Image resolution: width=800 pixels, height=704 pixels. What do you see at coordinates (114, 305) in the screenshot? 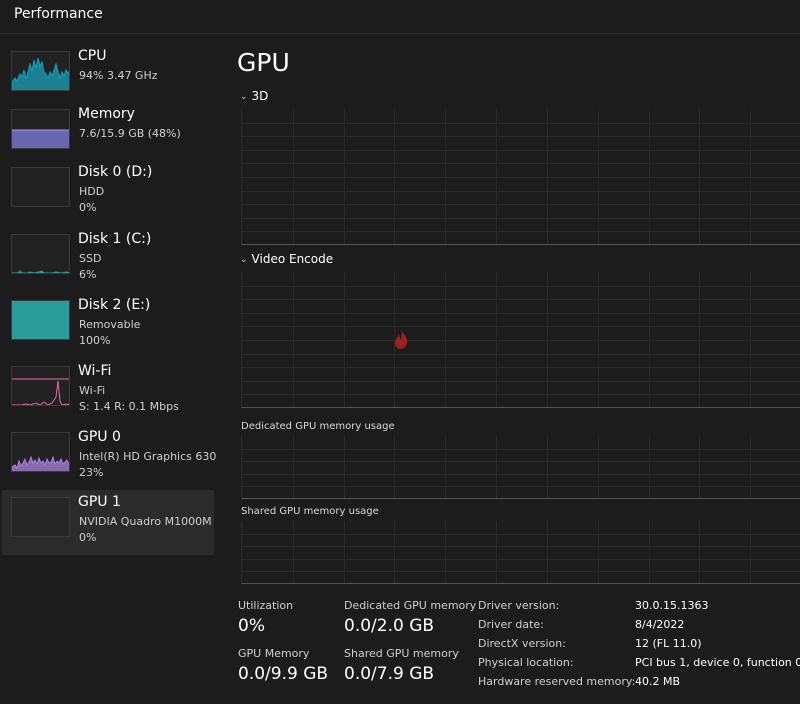
I see `sidebar-item-label: Disk 2 (E:)` at bounding box center [114, 305].